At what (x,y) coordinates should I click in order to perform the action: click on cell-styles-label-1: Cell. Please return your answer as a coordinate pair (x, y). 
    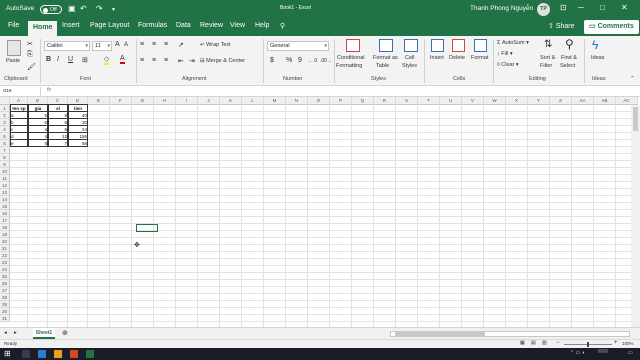
    Looking at the image, I should click on (409, 58).